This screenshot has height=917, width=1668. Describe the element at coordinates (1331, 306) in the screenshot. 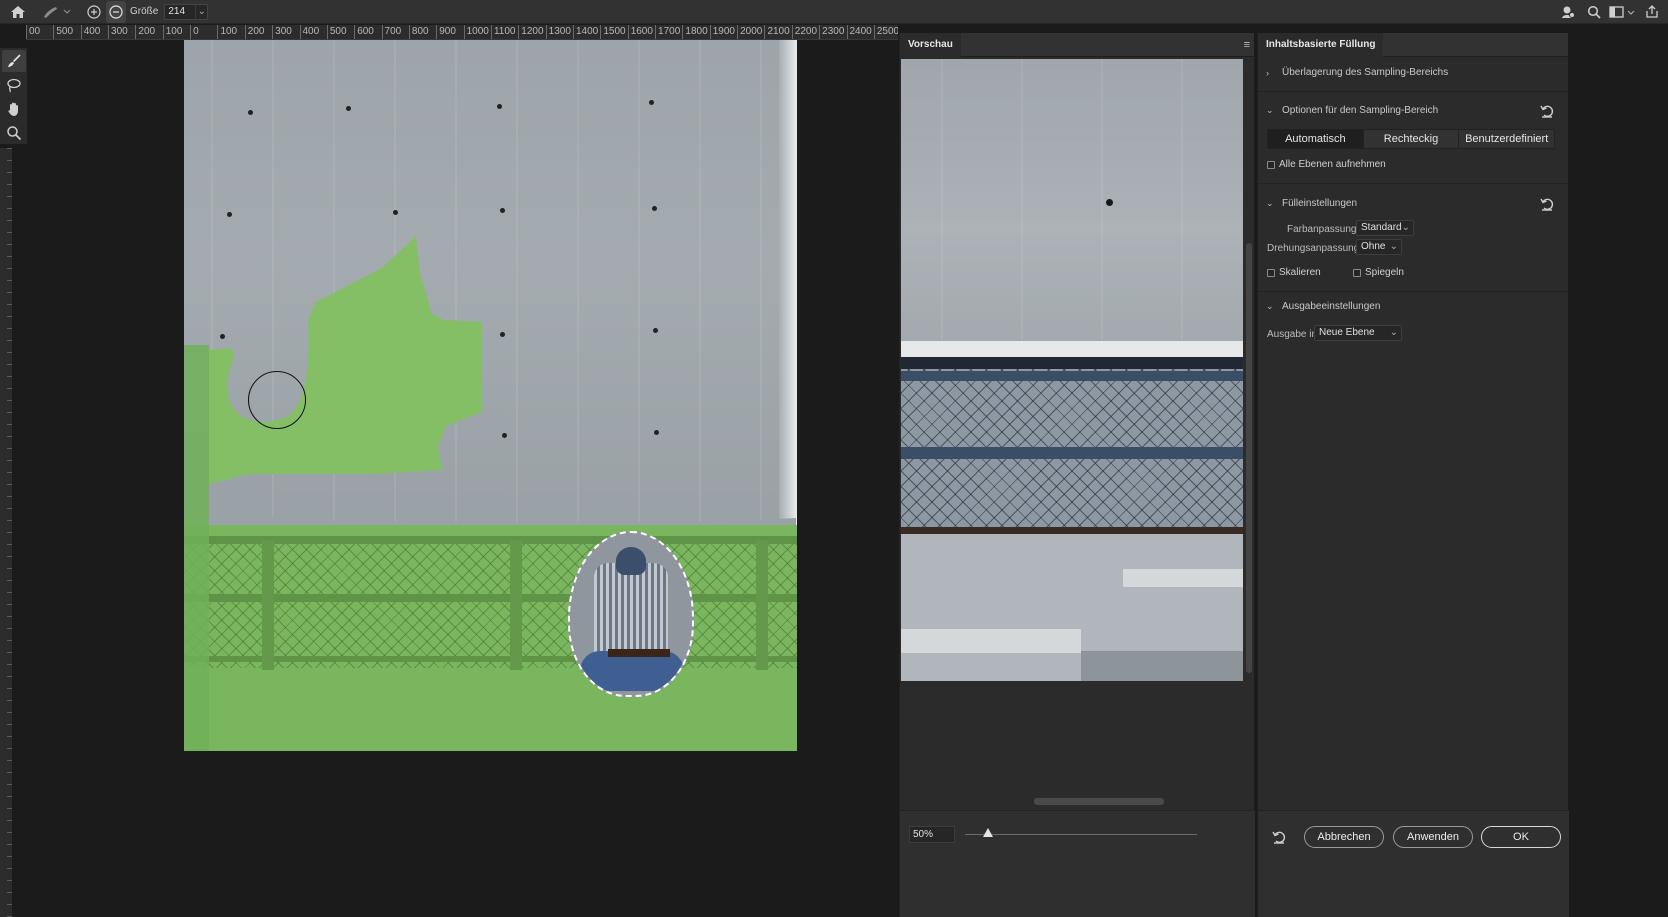

I see `output-section-title: Ausgabeeinstellungen` at that location.